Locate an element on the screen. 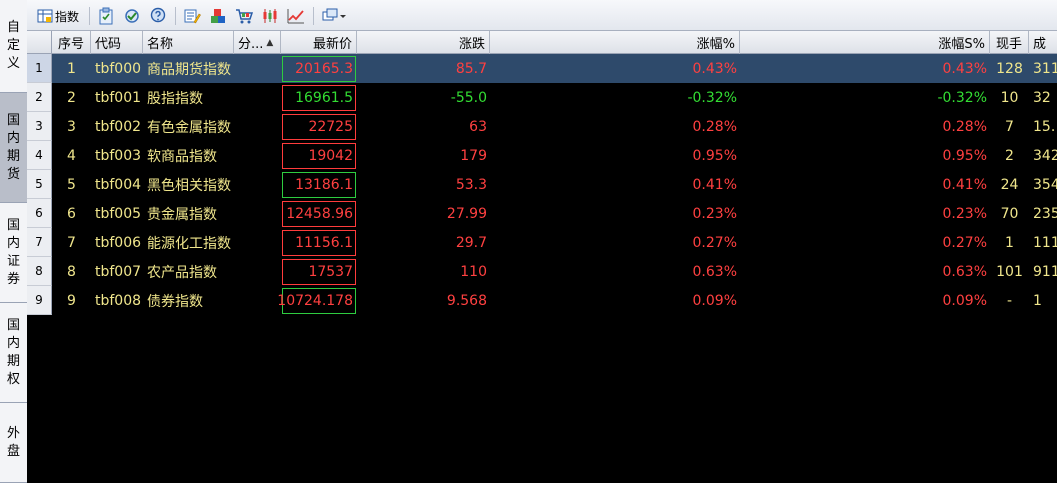 The width and height of the screenshot is (1057, 483). side-tab-bar: 自定义 国内期货 国内证券 国内期权 外盘 is located at coordinates (13, 241).